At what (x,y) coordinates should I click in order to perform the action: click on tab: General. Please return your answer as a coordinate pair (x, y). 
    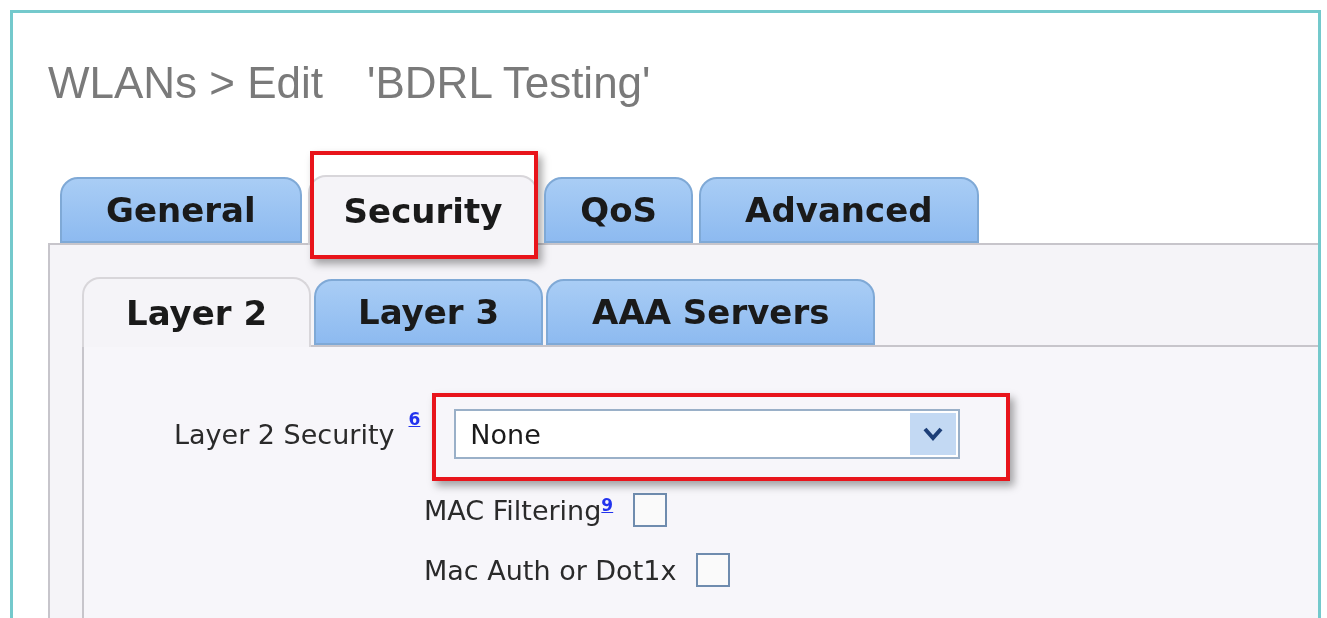
    Looking at the image, I should click on (181, 210).